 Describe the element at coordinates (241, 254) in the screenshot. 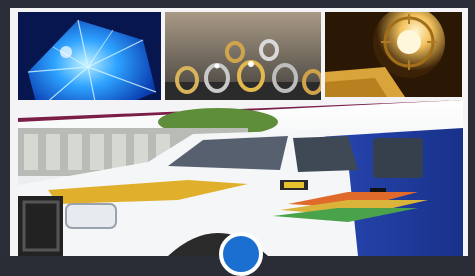

I see `circle-badge-icon` at that location.